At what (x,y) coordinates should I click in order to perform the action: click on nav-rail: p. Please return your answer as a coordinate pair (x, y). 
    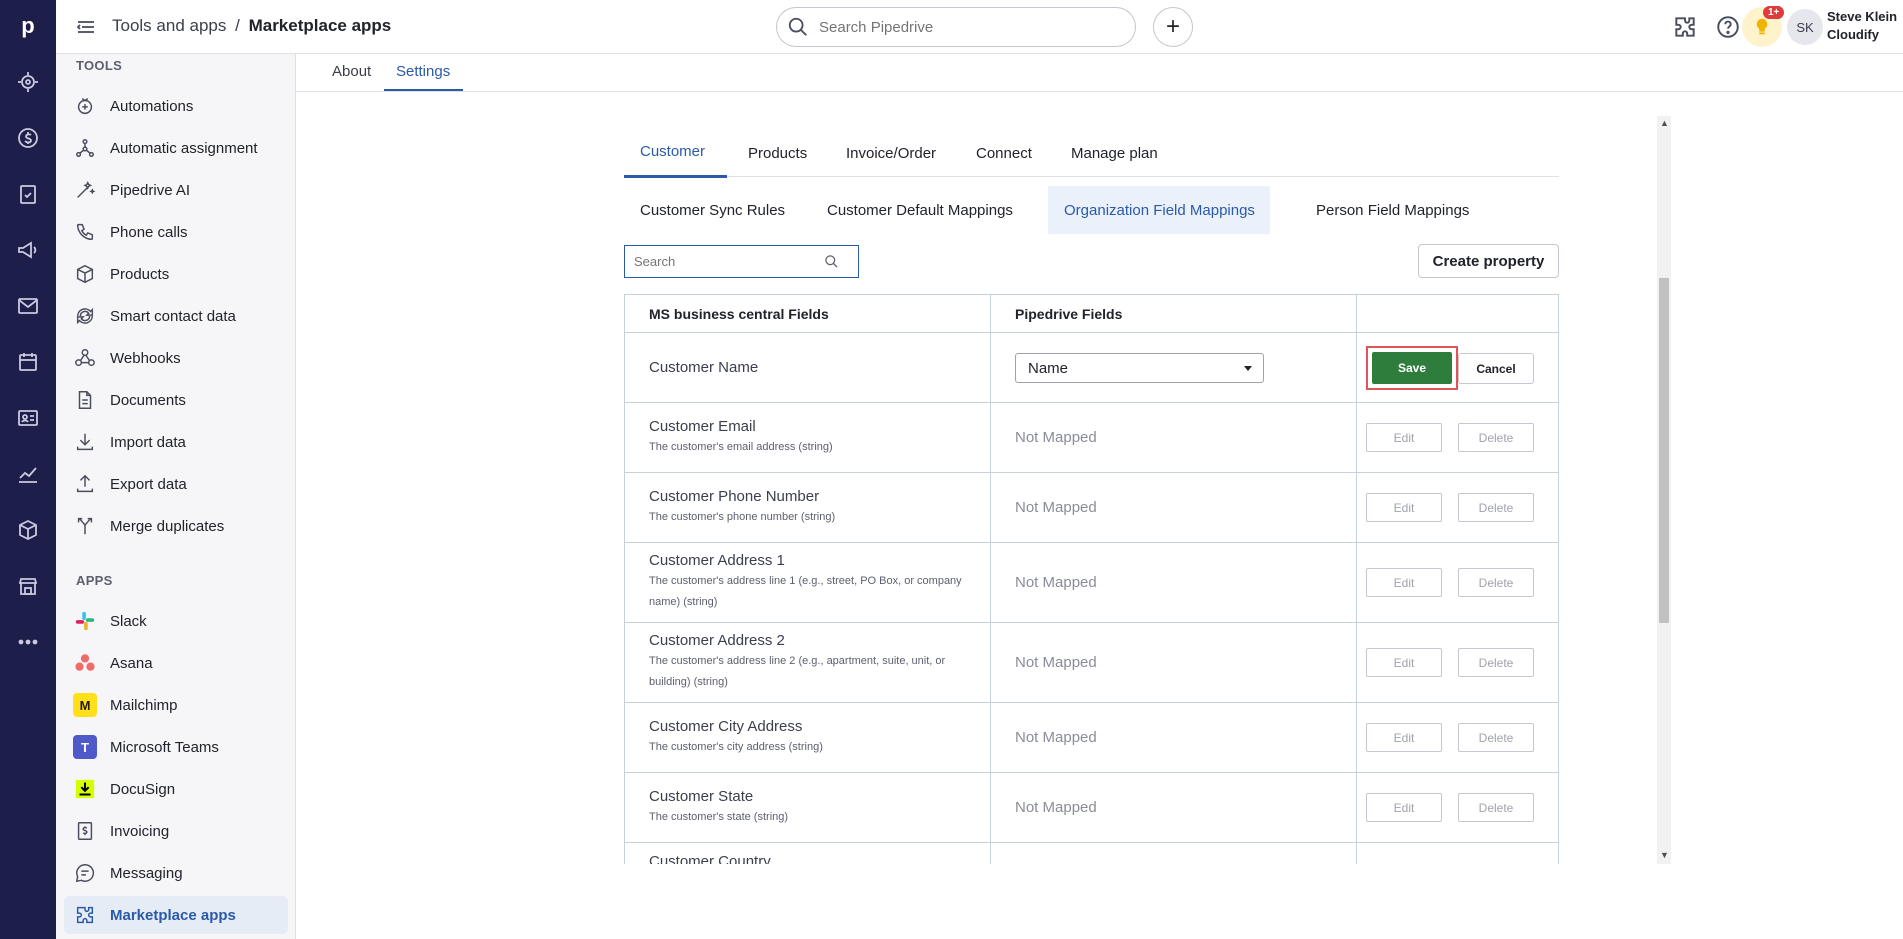
    Looking at the image, I should click on (28, 469).